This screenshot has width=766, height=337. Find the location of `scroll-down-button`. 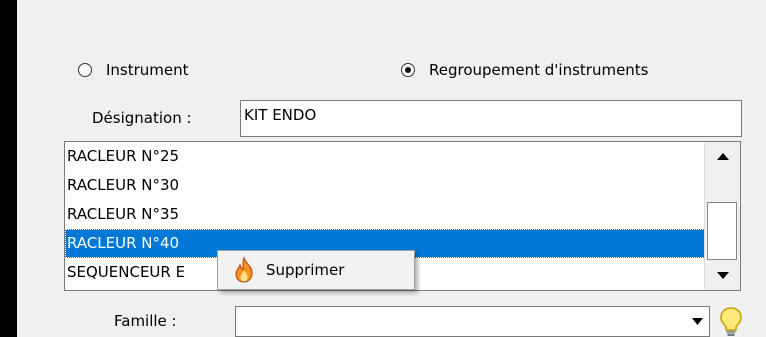

scroll-down-button is located at coordinates (722, 276).